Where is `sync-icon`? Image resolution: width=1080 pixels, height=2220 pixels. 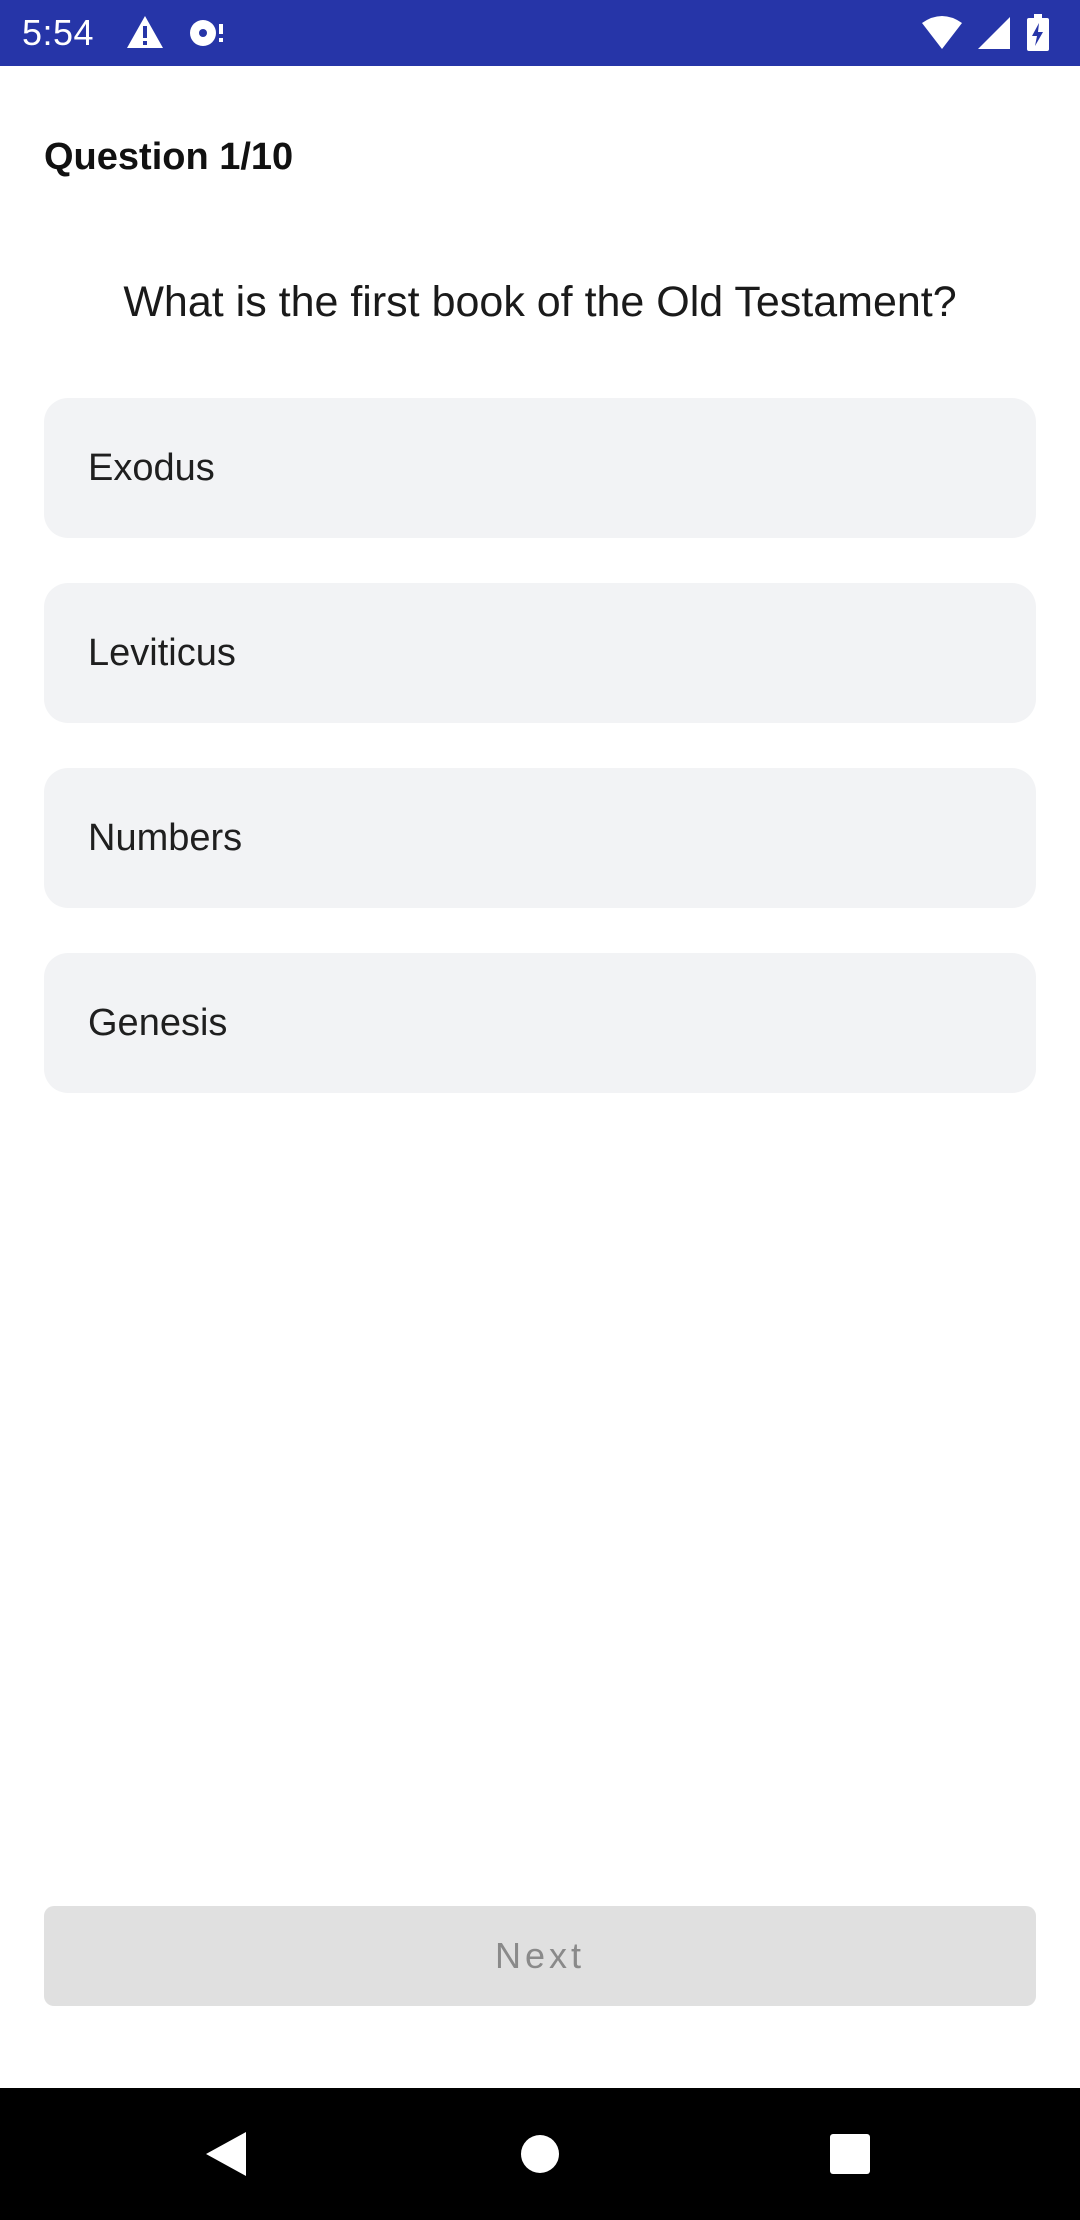 sync-icon is located at coordinates (207, 32).